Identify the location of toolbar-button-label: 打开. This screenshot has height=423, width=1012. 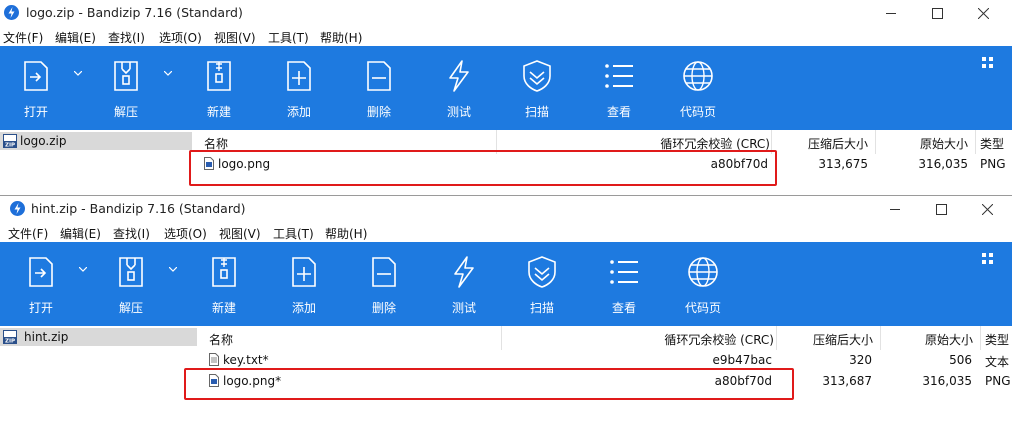
(40, 308).